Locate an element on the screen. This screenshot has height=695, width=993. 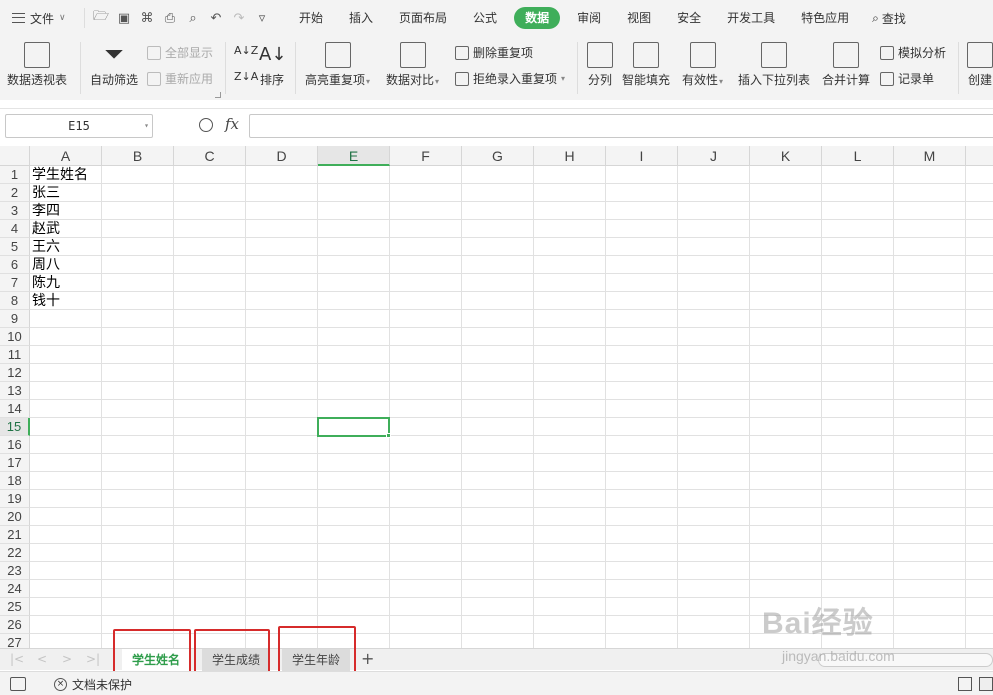
print-icon: ⎙ is located at coordinates (170, 18).